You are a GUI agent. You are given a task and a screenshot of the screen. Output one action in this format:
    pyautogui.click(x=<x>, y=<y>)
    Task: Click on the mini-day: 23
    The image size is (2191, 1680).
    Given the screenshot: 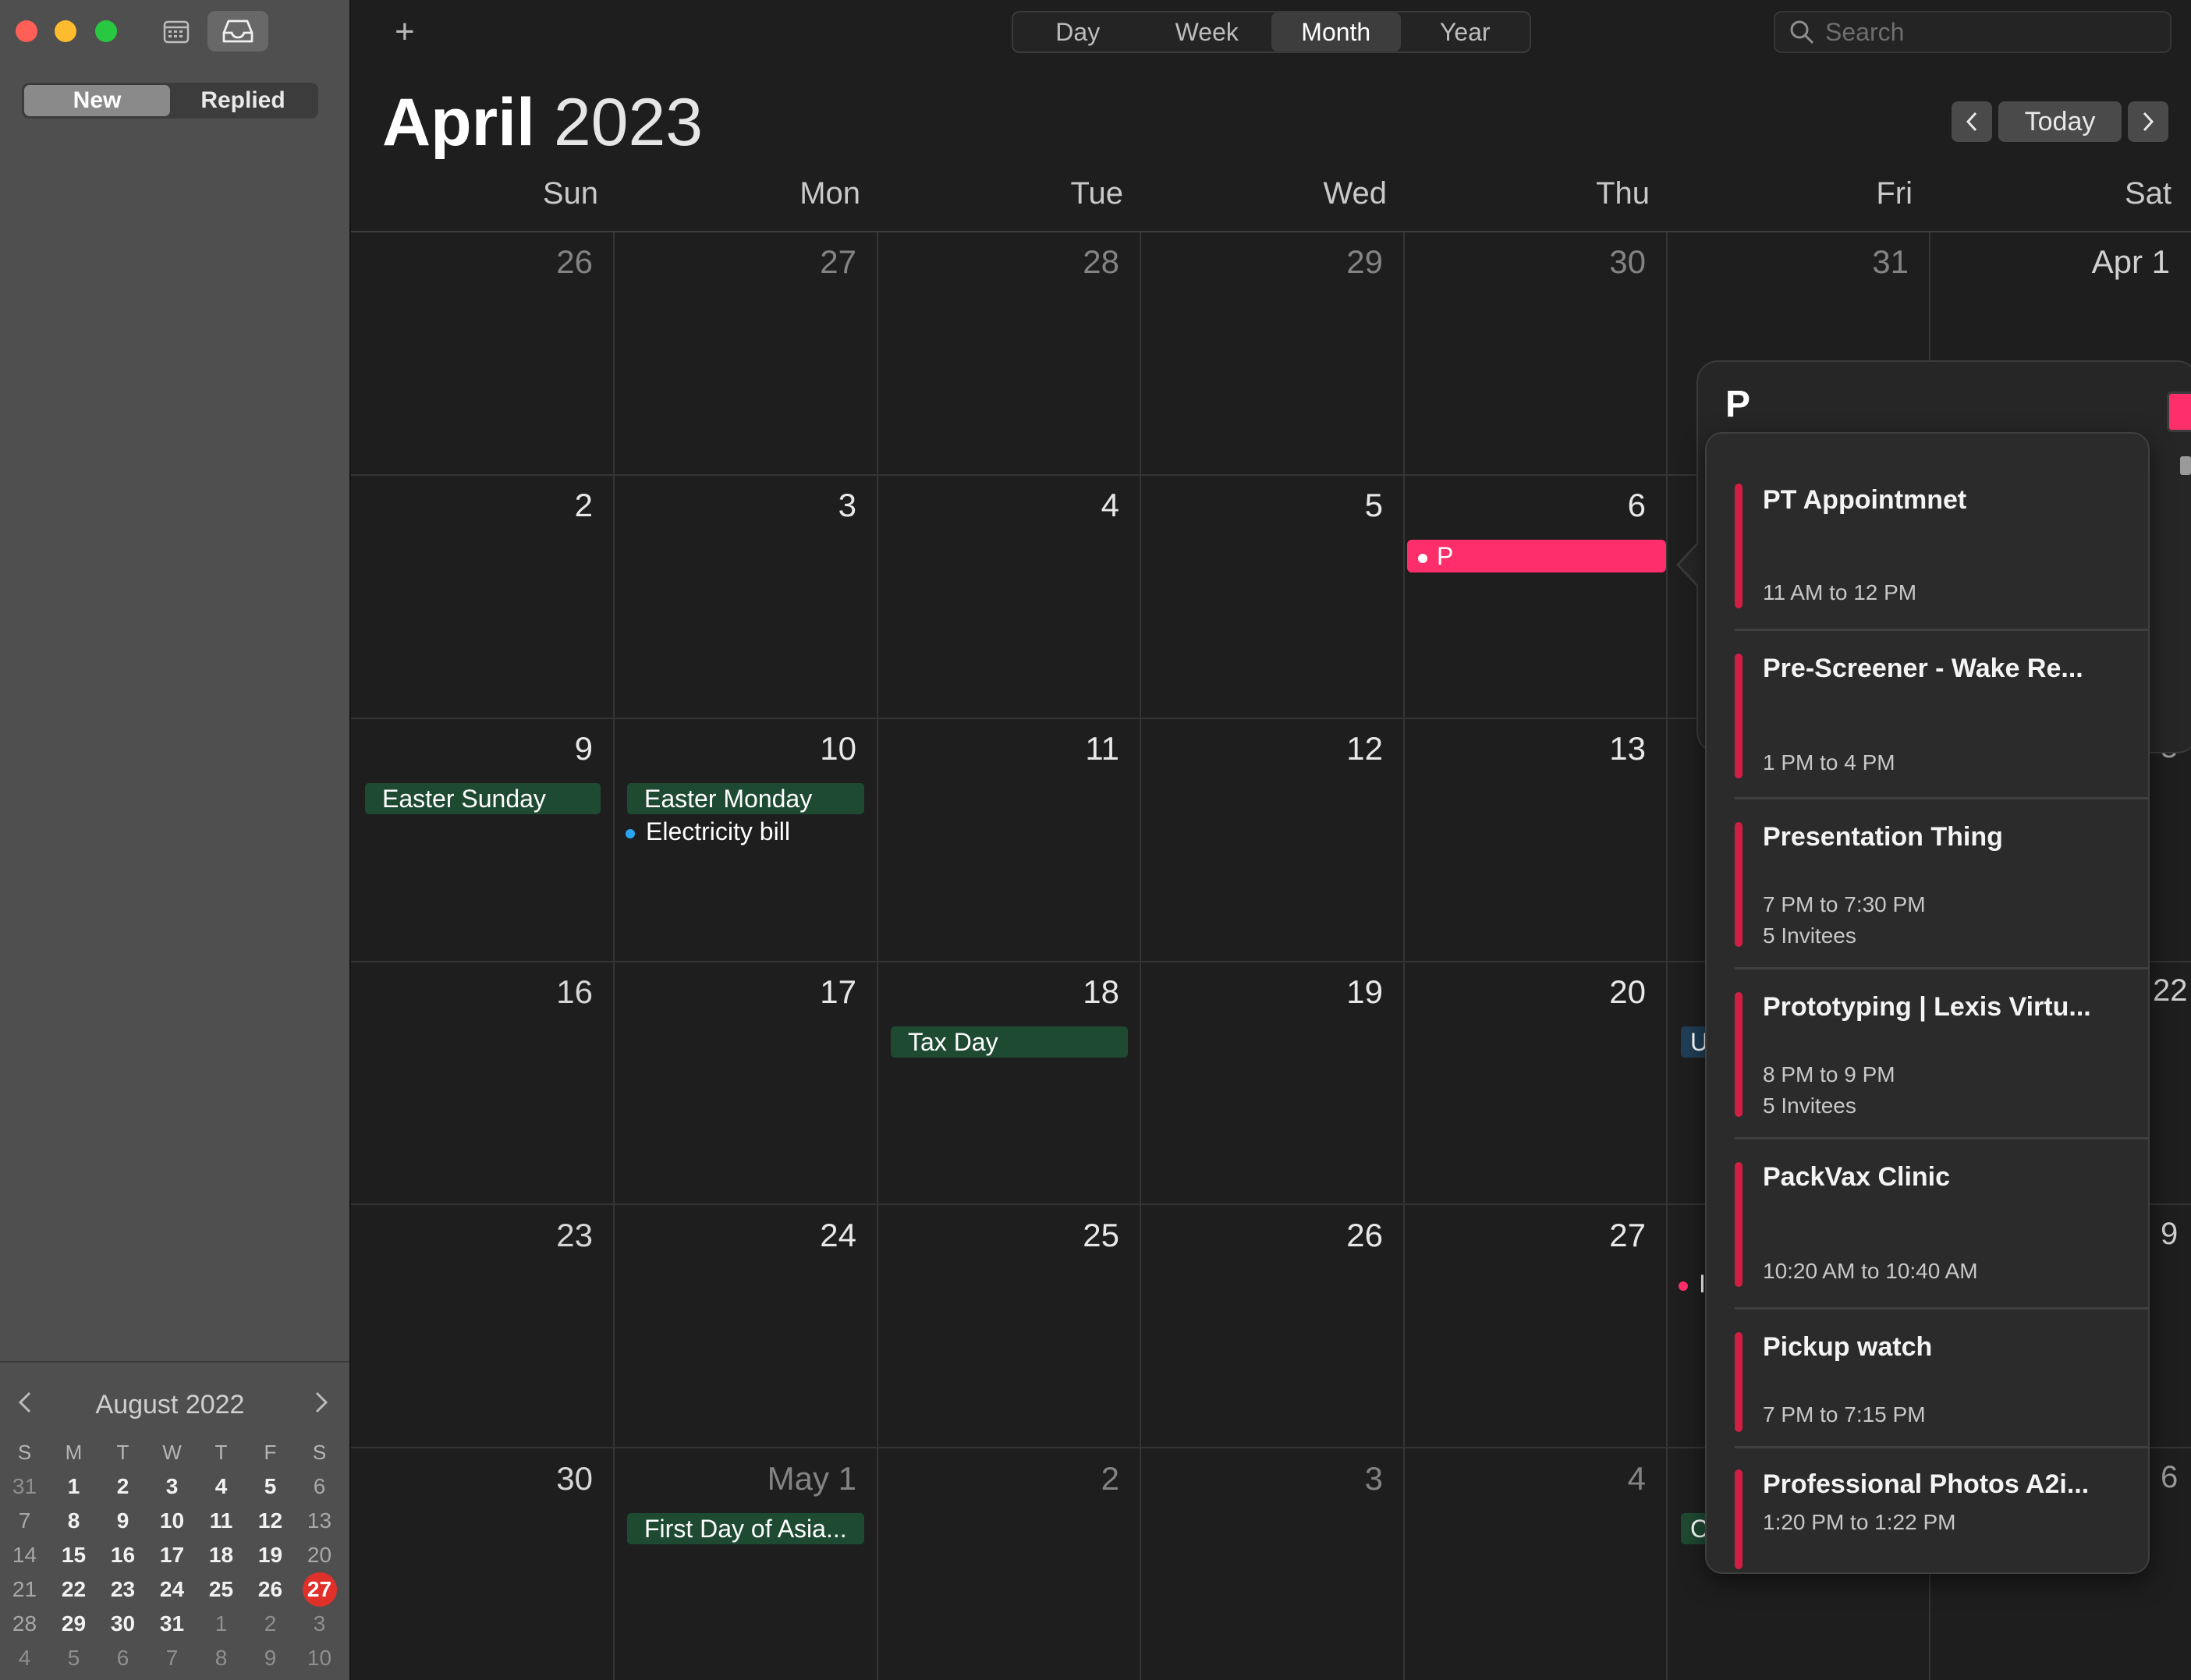 What is the action you would take?
    pyautogui.click(x=122, y=1590)
    